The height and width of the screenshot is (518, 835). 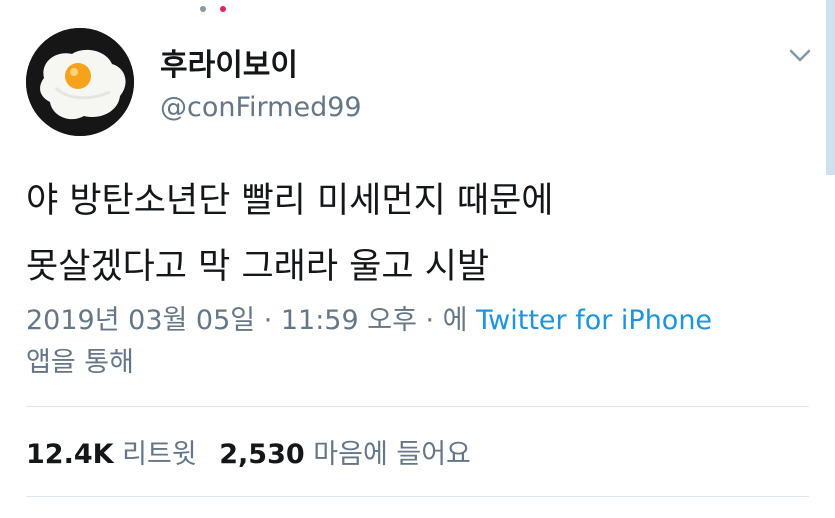 I want to click on retweets-stat: 12.4K 리트윗, so click(x=111, y=451).